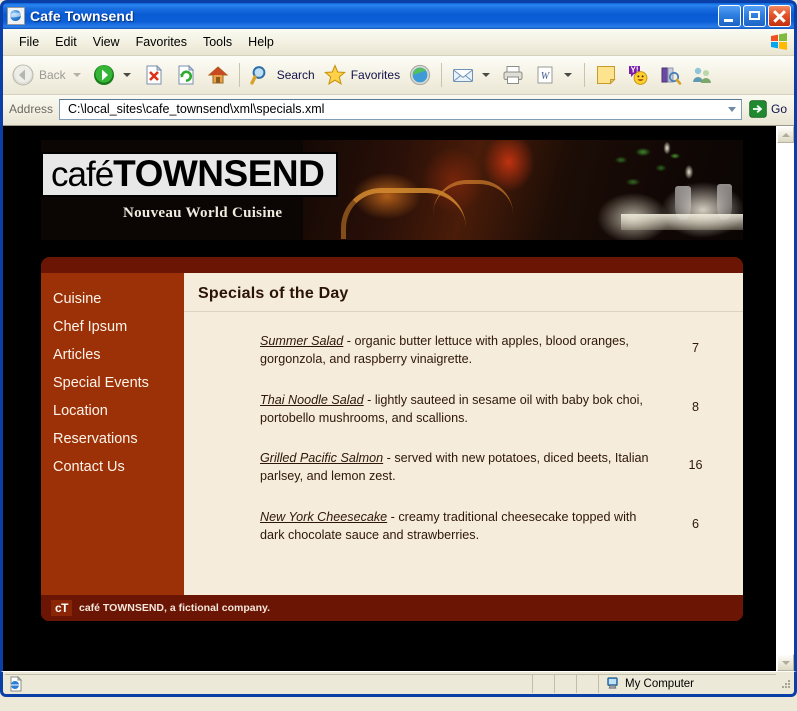 Image resolution: width=797 pixels, height=711 pixels. What do you see at coordinates (82, 16) in the screenshot?
I see `window-title: Cafe Townsend` at bounding box center [82, 16].